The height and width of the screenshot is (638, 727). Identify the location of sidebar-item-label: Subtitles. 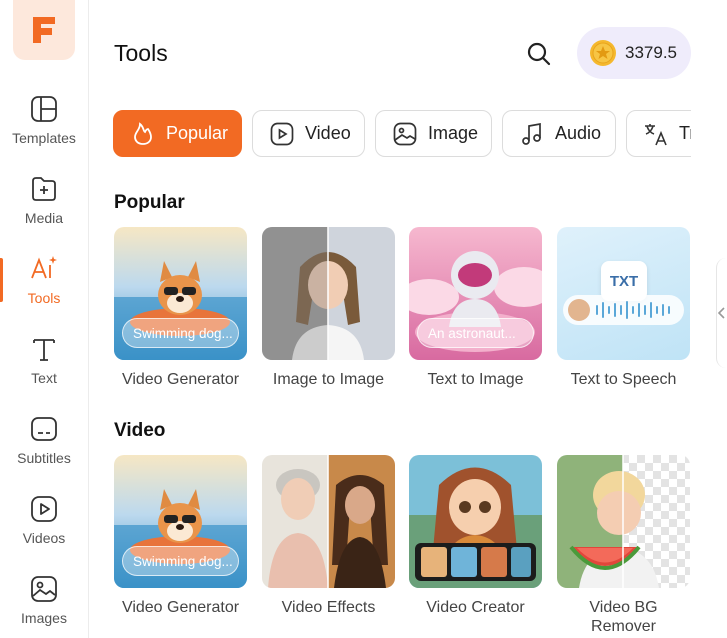
(44, 458).